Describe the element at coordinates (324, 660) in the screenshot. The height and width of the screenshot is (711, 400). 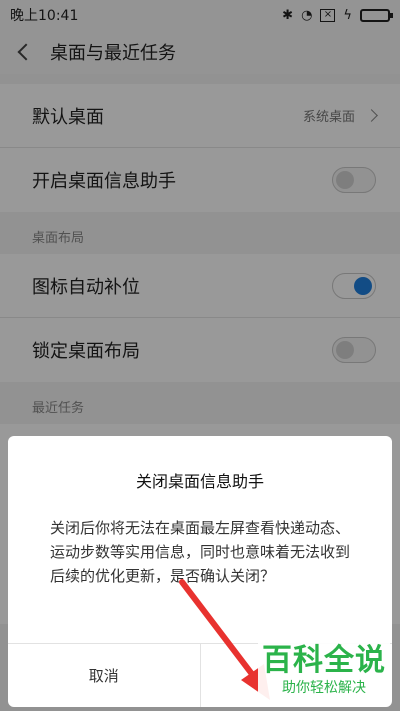
I see `watermark-main-text: 百科全说` at that location.